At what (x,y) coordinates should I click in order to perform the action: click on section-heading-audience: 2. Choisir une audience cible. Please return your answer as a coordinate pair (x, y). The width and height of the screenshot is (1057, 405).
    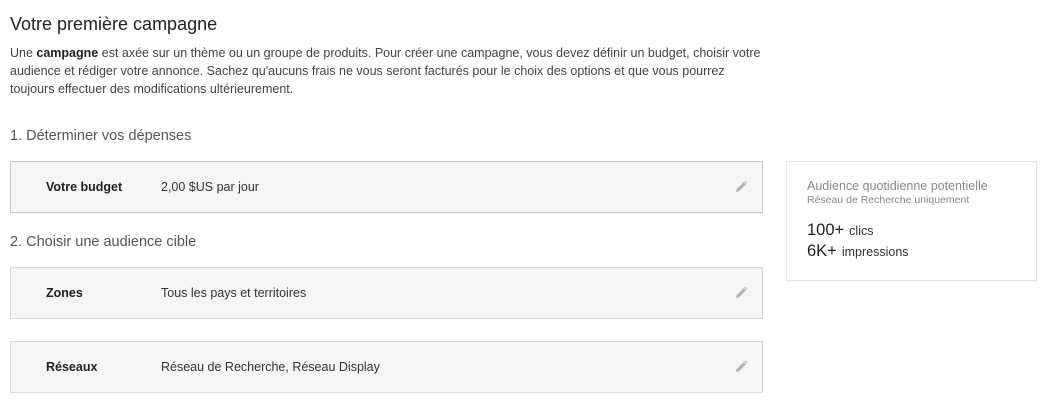
    Looking at the image, I should click on (103, 242).